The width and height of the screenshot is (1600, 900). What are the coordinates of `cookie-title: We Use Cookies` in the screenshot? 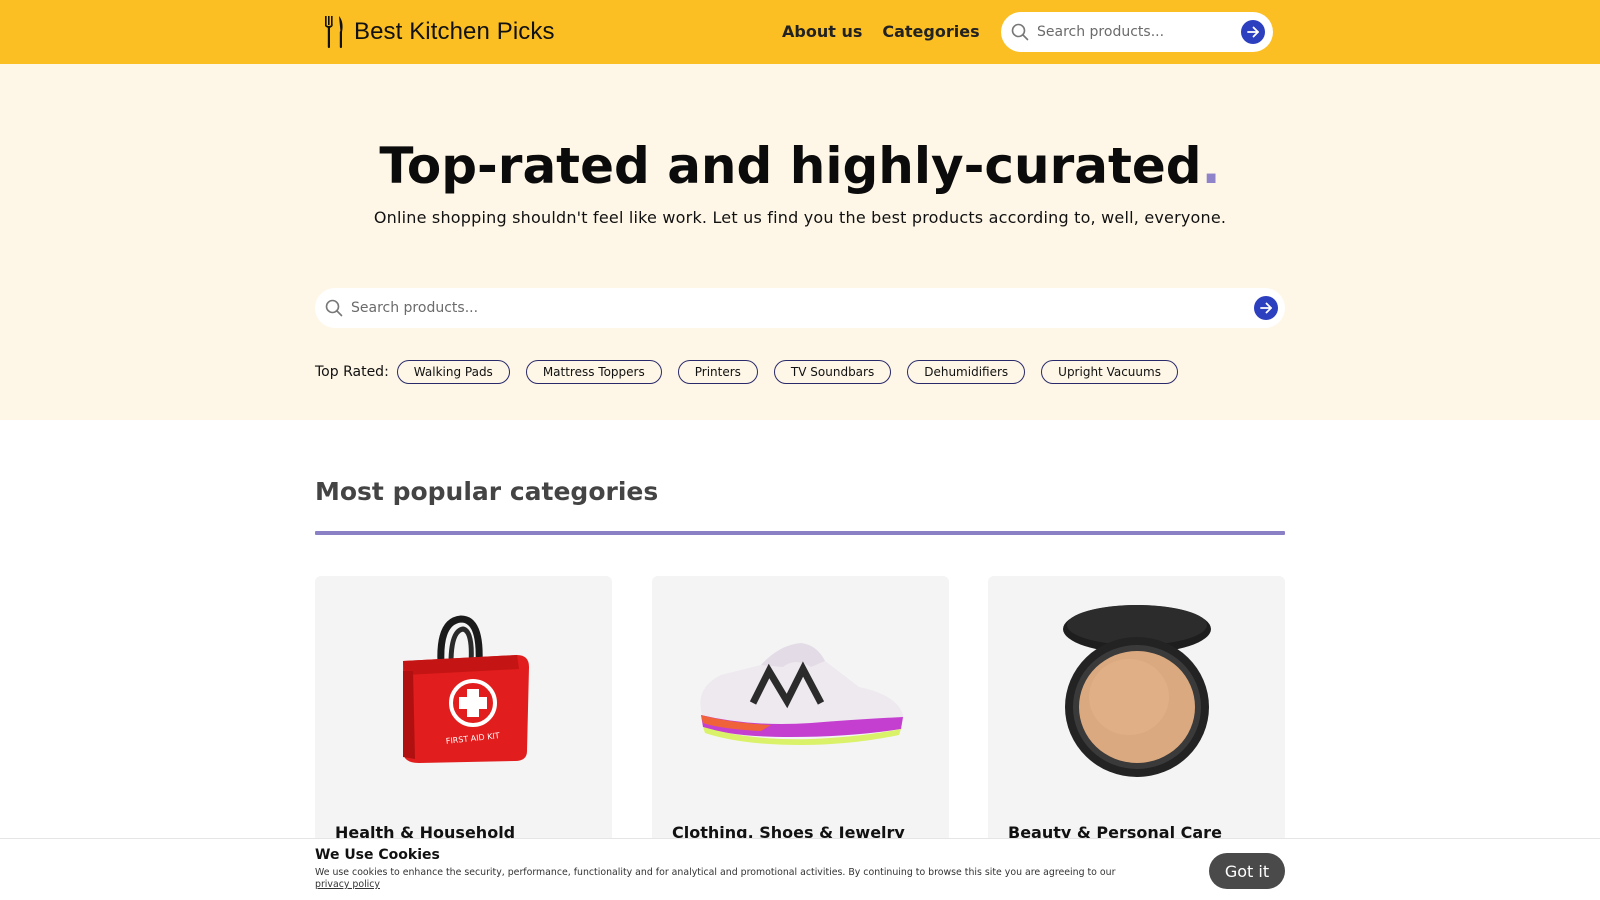 It's located at (377, 855).